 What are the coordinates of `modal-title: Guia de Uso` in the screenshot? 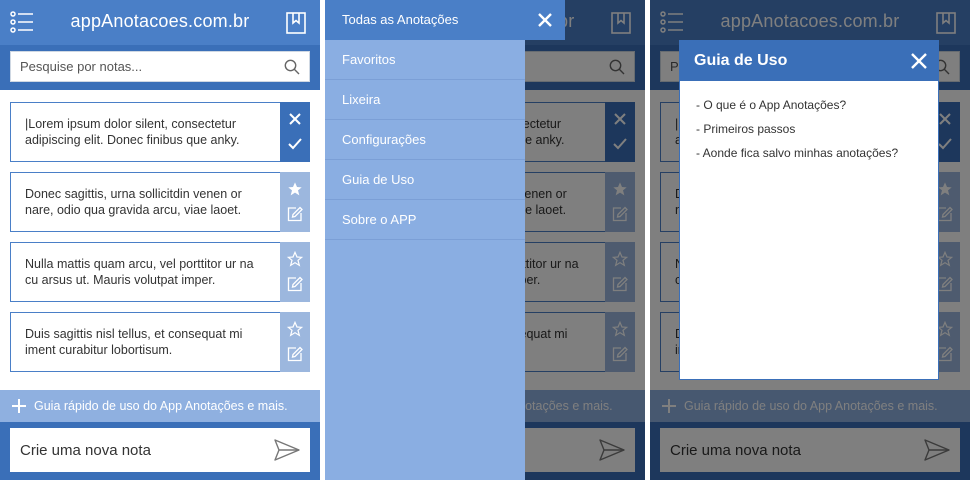 It's located at (741, 60).